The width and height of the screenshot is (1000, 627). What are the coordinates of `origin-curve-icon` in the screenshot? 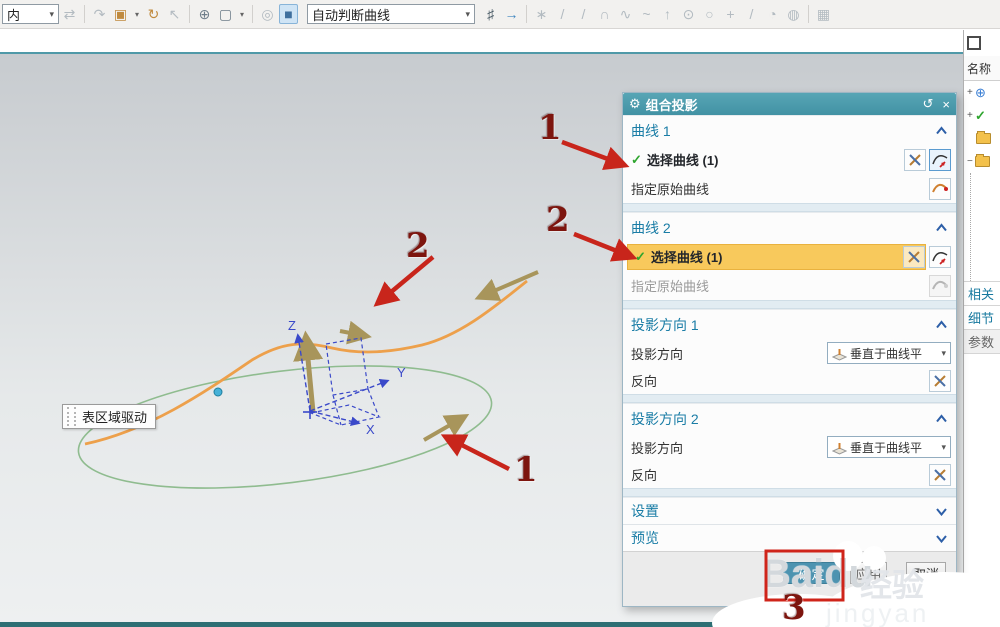 It's located at (940, 188).